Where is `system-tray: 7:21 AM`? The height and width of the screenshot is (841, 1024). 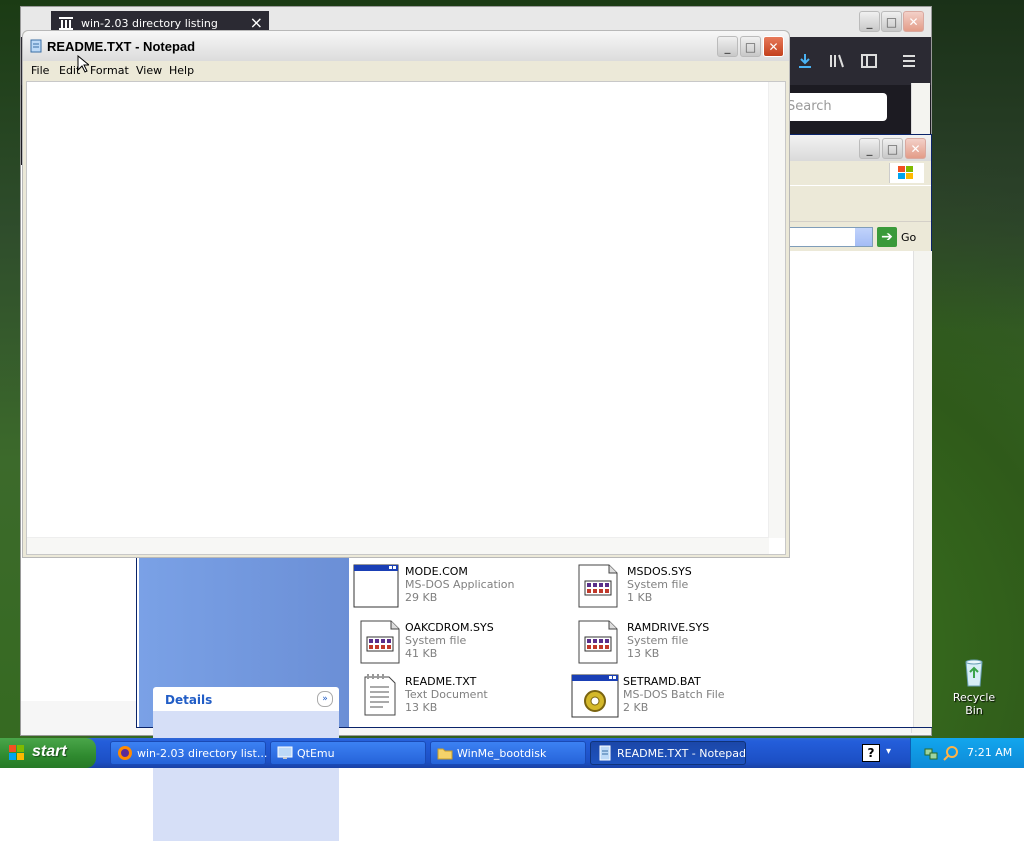 system-tray: 7:21 AM is located at coordinates (967, 753).